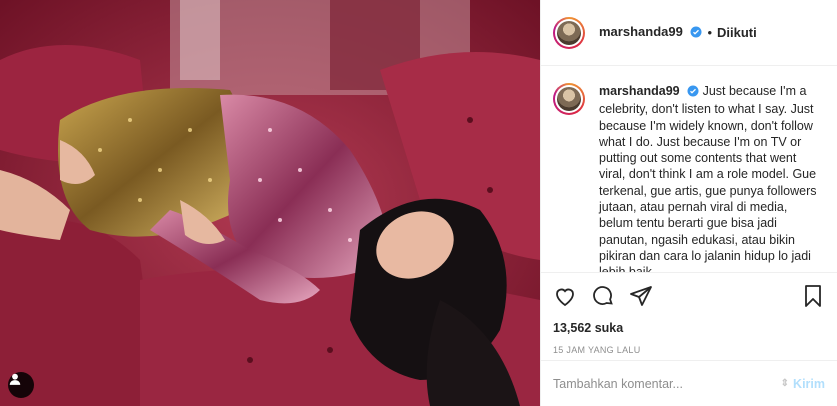  Describe the element at coordinates (785, 383) in the screenshot. I see `expand-arrows-icon: ⇕` at that location.